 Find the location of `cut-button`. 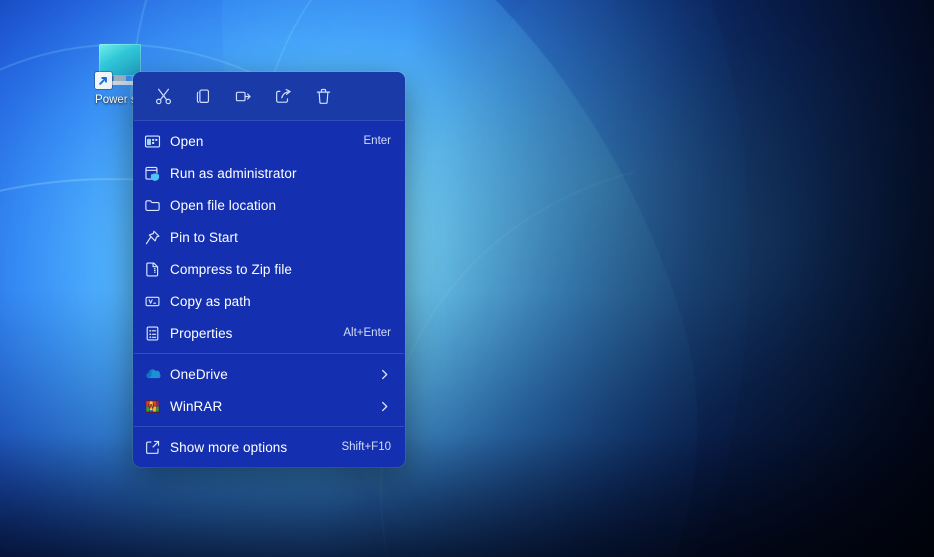

cut-button is located at coordinates (163, 96).